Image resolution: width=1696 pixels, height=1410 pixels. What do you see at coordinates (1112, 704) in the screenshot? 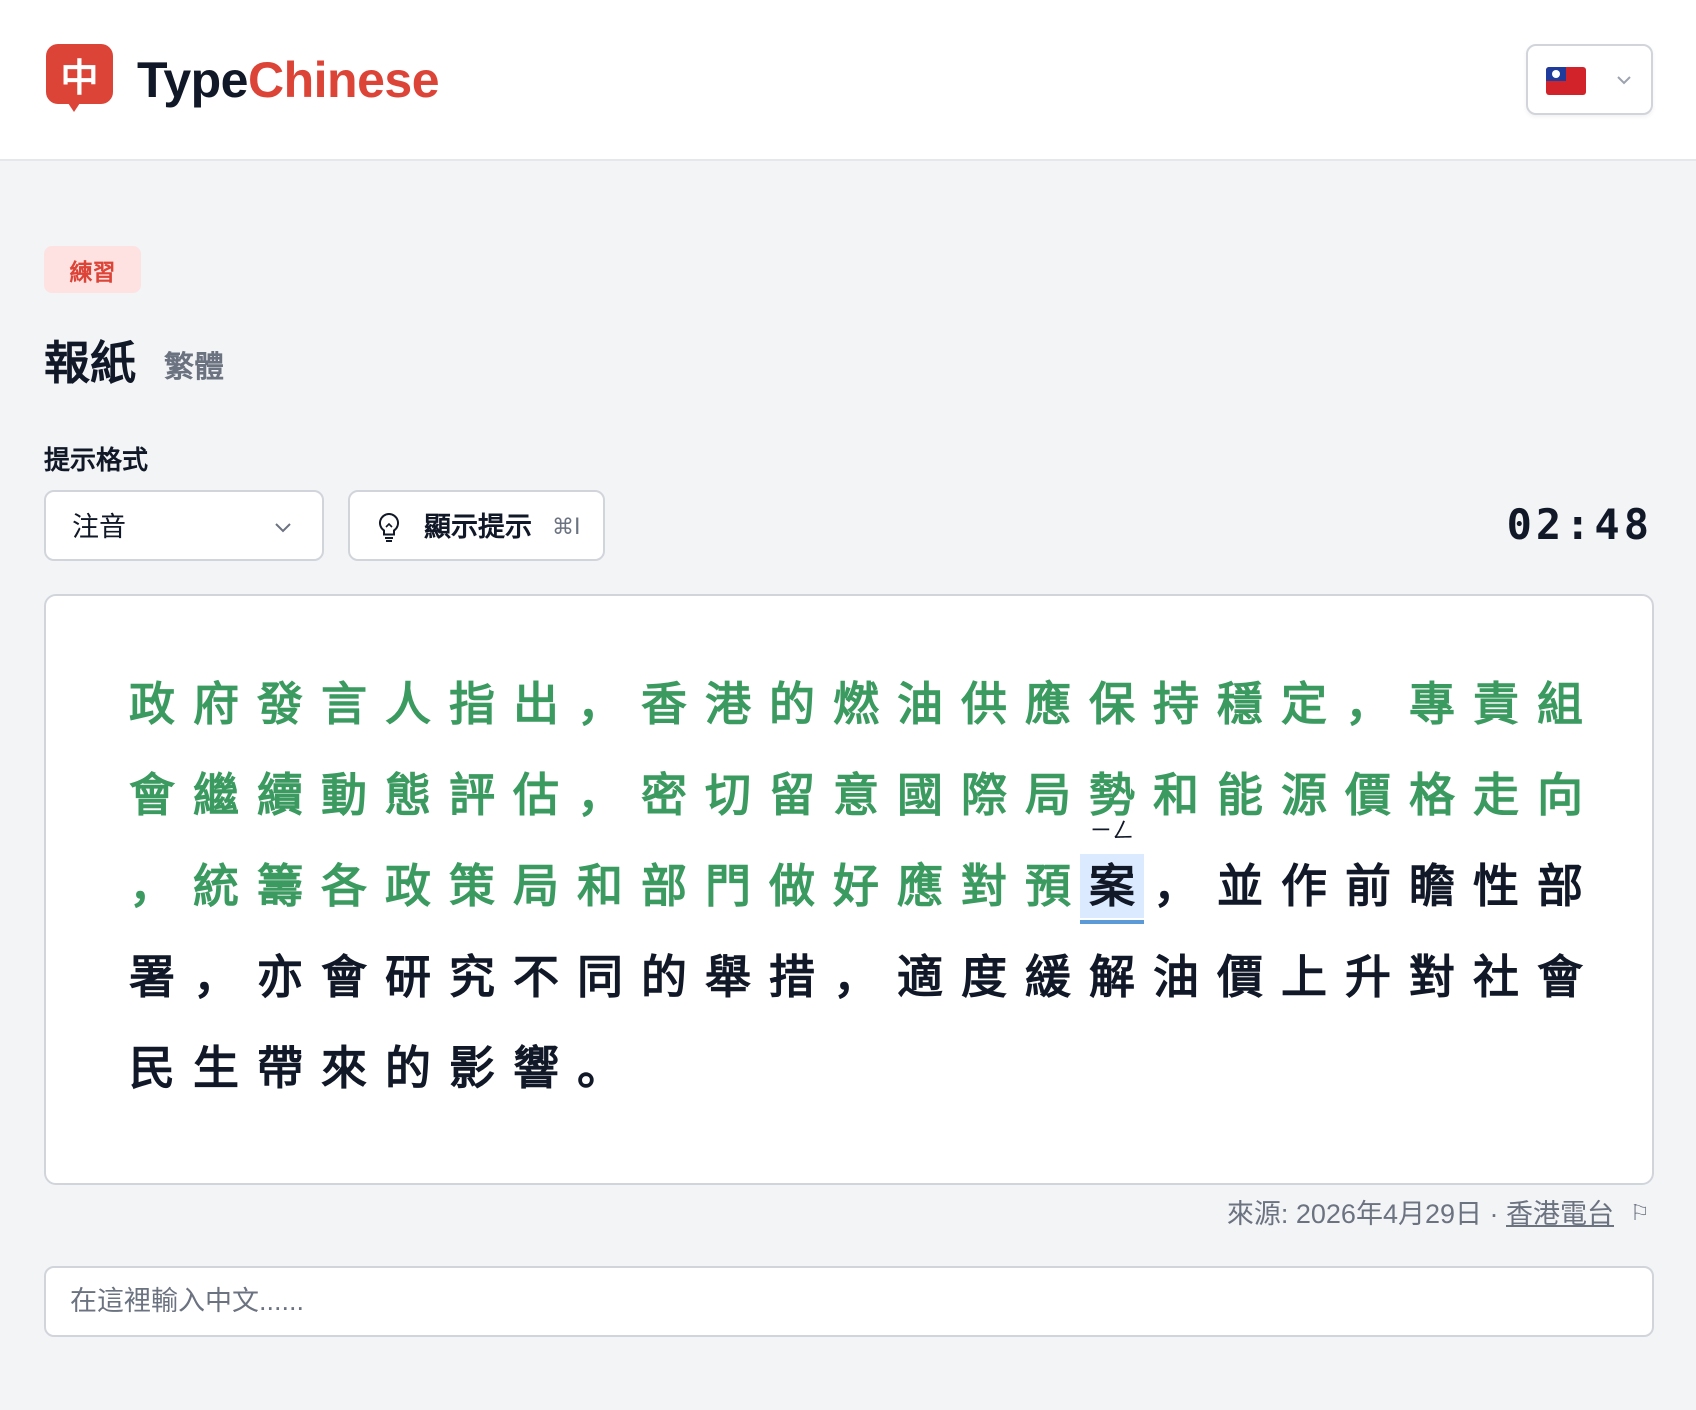
I see `typed-char: 保` at bounding box center [1112, 704].